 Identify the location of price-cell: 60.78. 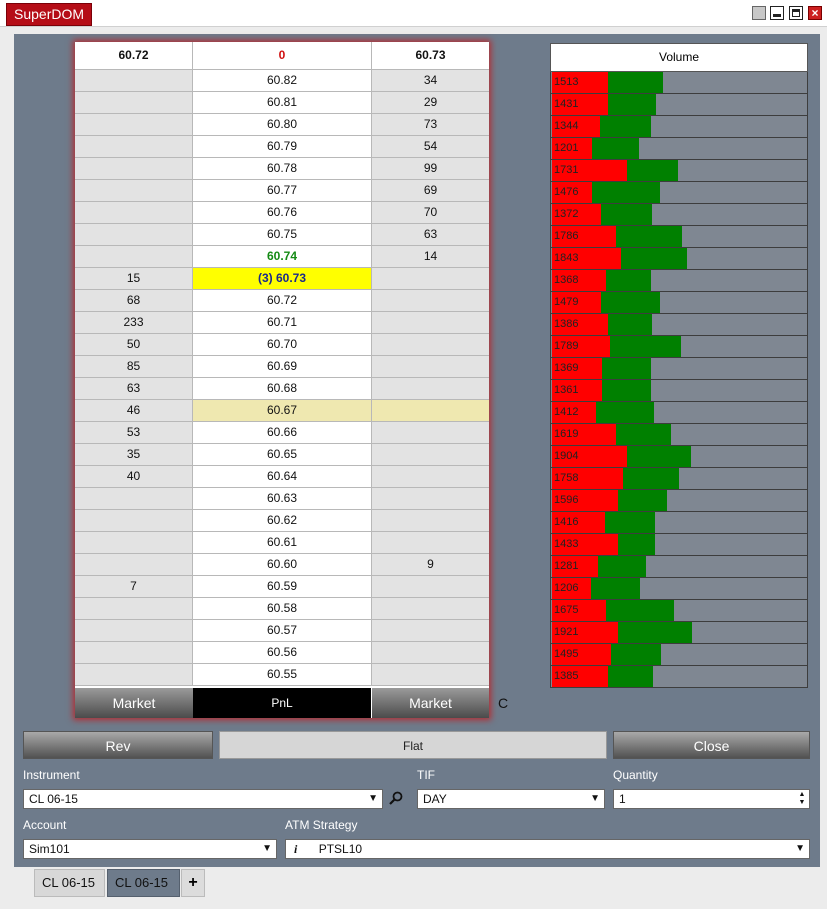
(282, 169).